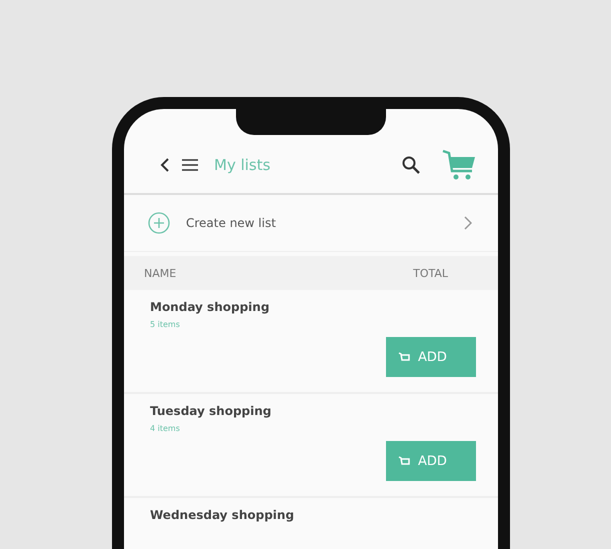 Image resolution: width=611 pixels, height=549 pixels. Describe the element at coordinates (210, 307) in the screenshot. I see `list-name: Monday shopping` at that location.